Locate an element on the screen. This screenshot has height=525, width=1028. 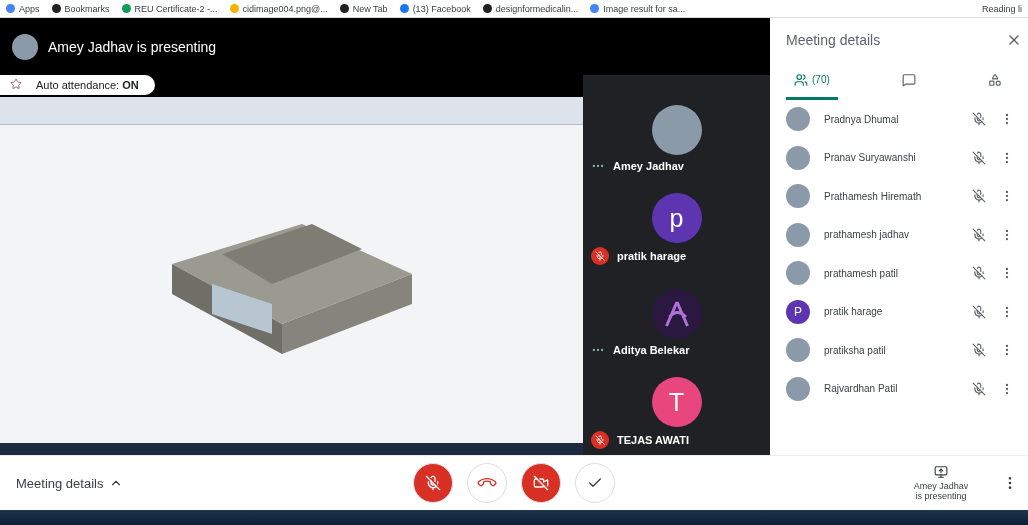
camera-button is located at coordinates (541, 483).